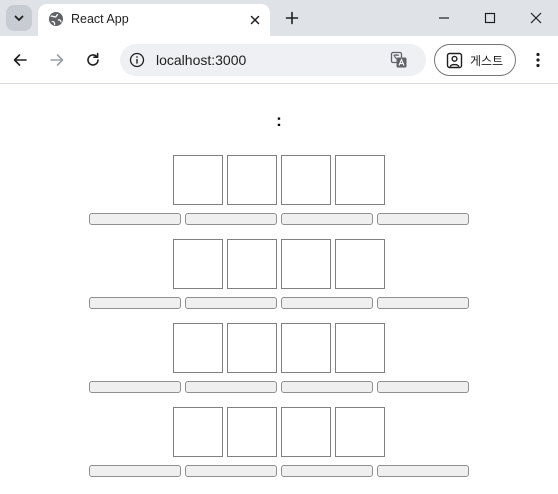  I want to click on maximize-icon, so click(490, 18).